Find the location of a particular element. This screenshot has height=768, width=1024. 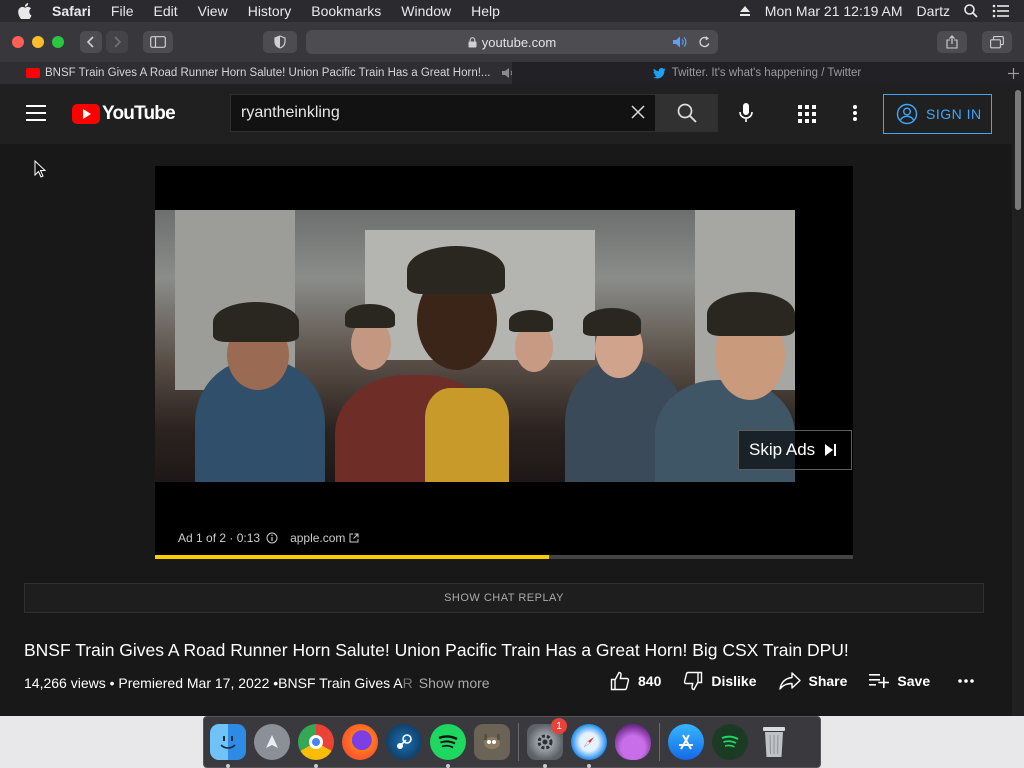

tabs-icon is located at coordinates (997, 41).